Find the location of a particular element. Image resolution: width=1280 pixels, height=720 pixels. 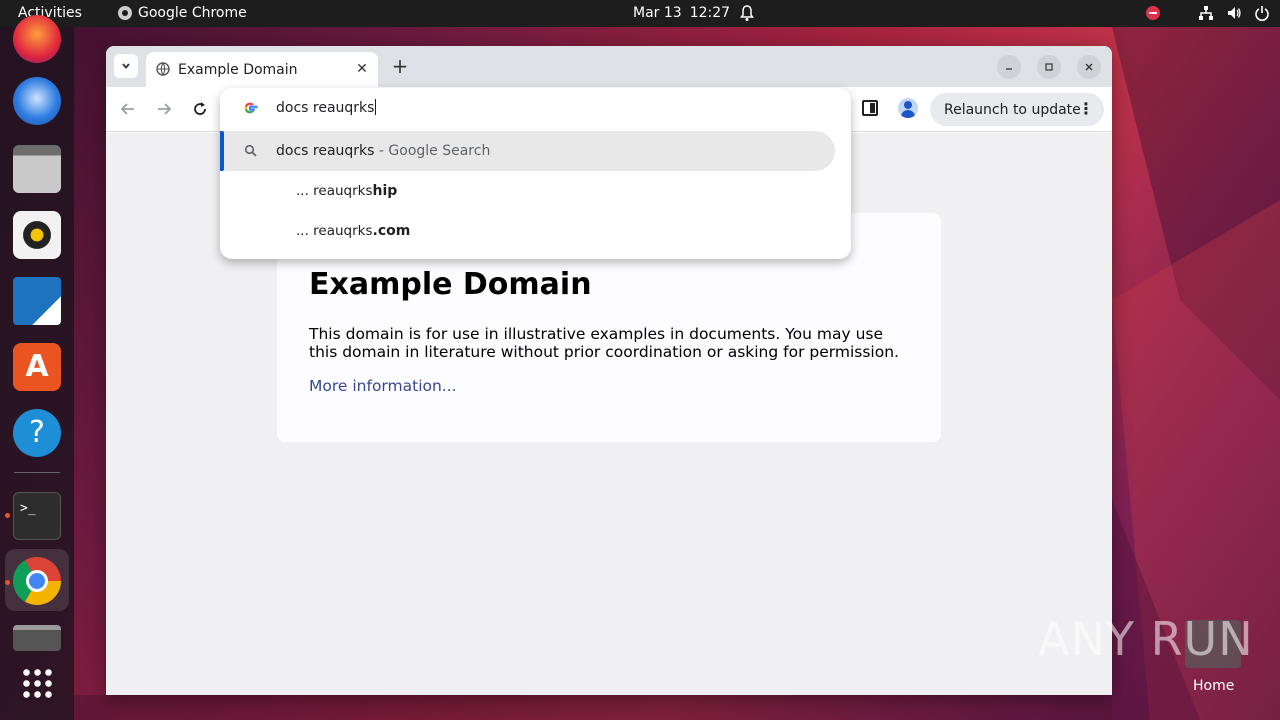

date: Mar 13 is located at coordinates (657, 13).